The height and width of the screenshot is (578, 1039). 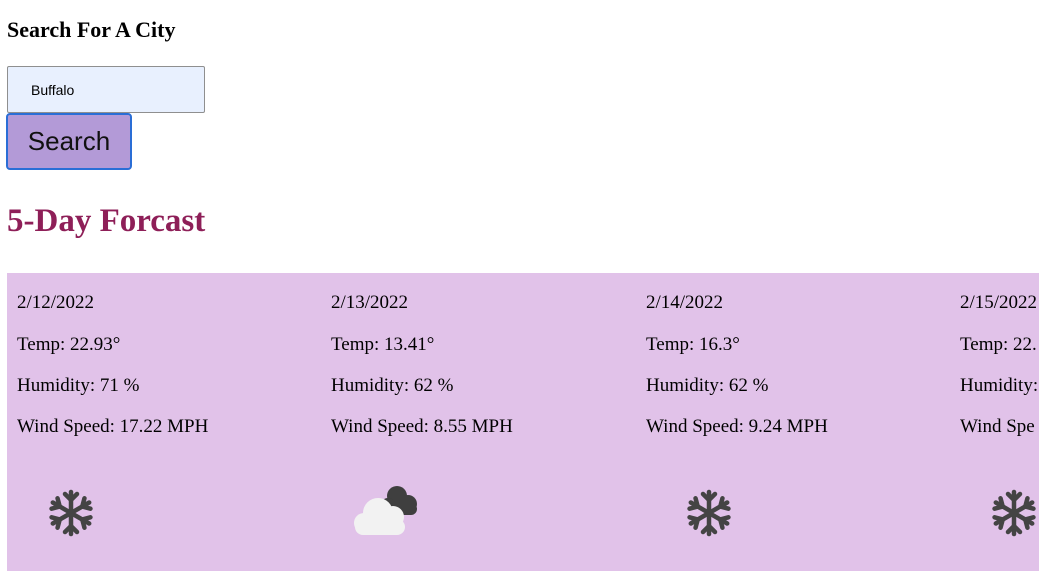 I want to click on forecast-temp: Temp: 22.93°, so click(x=69, y=344).